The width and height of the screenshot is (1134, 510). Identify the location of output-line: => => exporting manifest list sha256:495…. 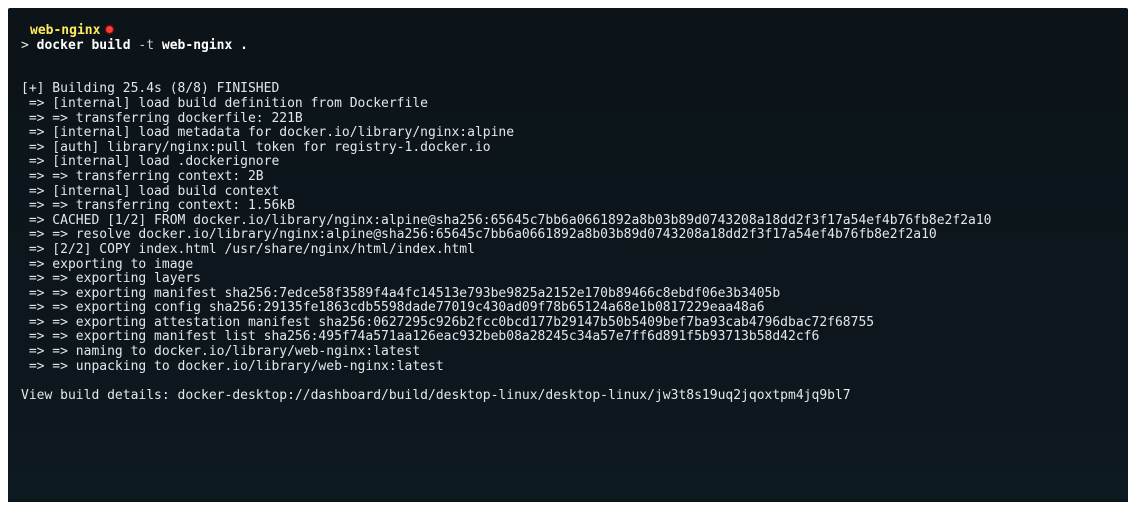
(420, 337).